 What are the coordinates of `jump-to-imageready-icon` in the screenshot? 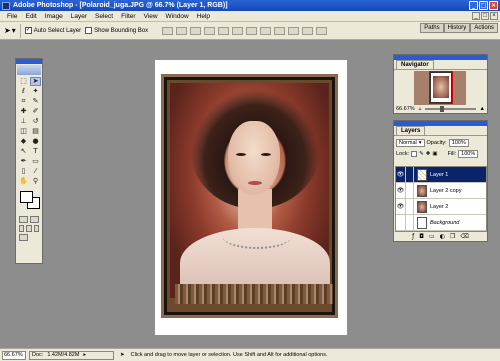 It's located at (23, 237).